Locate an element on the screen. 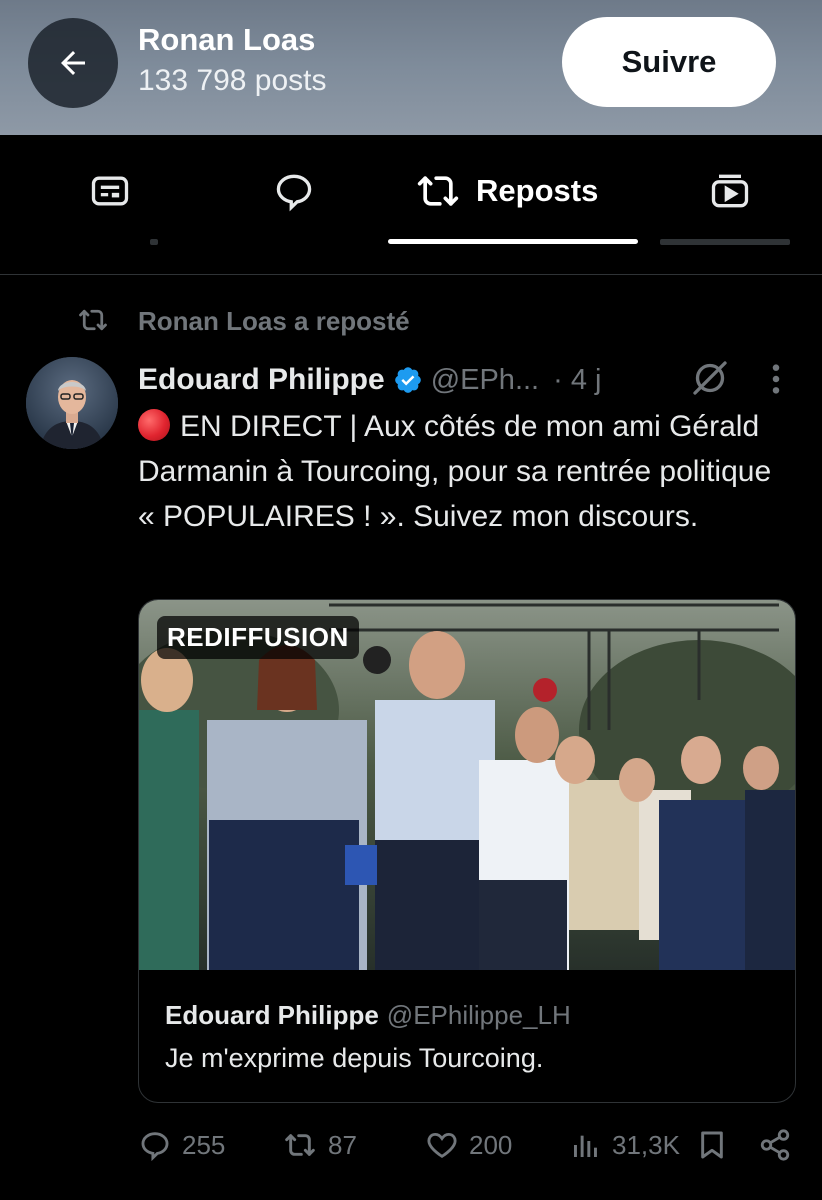  posts-count: 133 798 posts is located at coordinates (232, 80).